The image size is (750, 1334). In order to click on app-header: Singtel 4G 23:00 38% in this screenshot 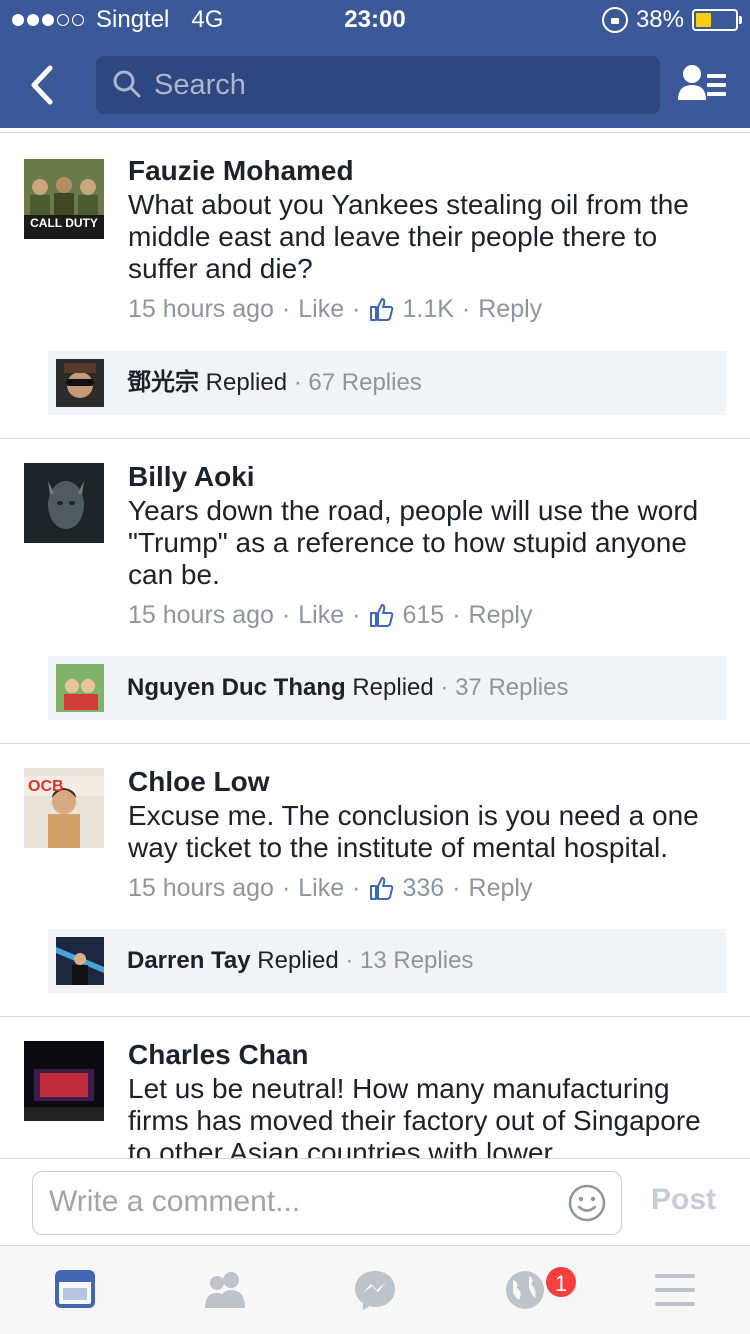, I will do `click(375, 64)`.